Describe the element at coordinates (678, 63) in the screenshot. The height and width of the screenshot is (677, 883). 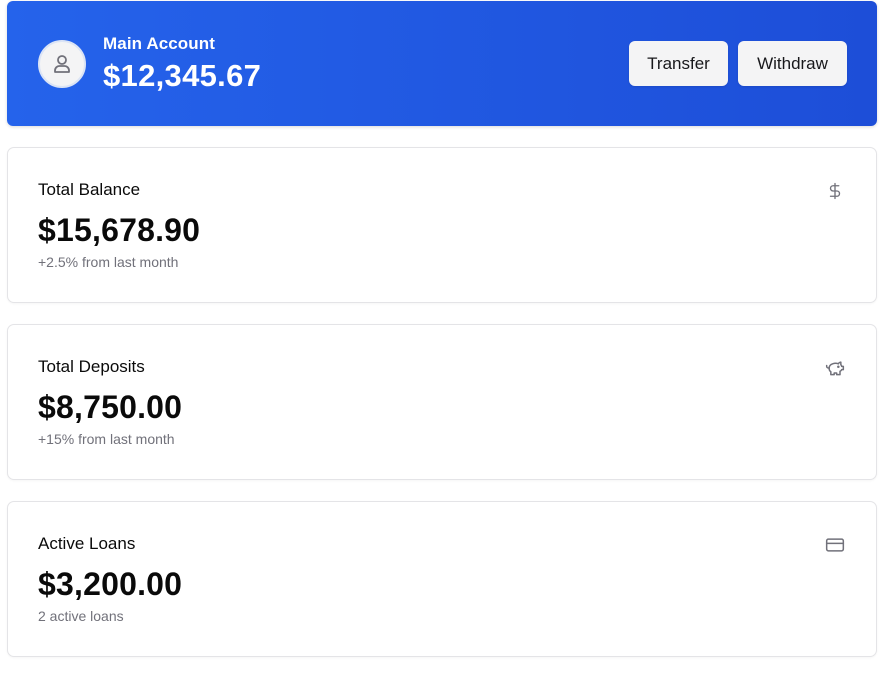
I see `transfer-button: Transfer` at that location.